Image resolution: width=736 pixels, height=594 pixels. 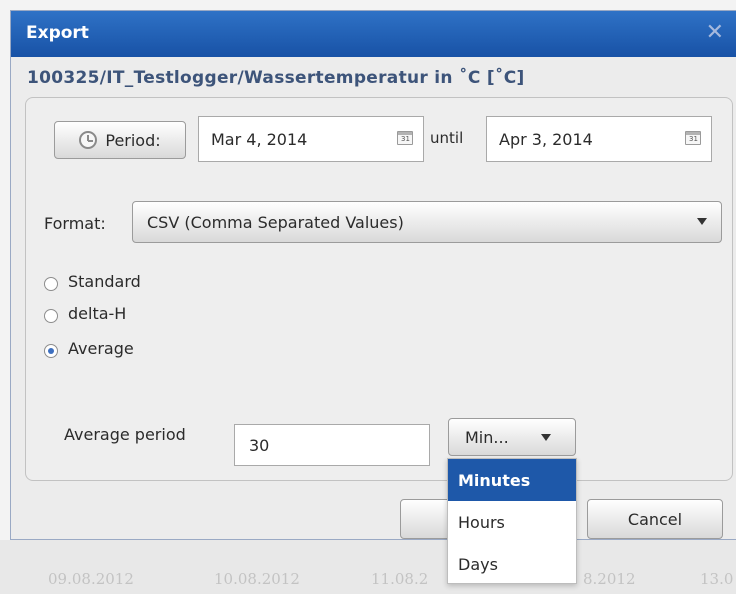 What do you see at coordinates (275, 222) in the screenshot?
I see `format-selected-value: CSV (Comma Separated Values)` at bounding box center [275, 222].